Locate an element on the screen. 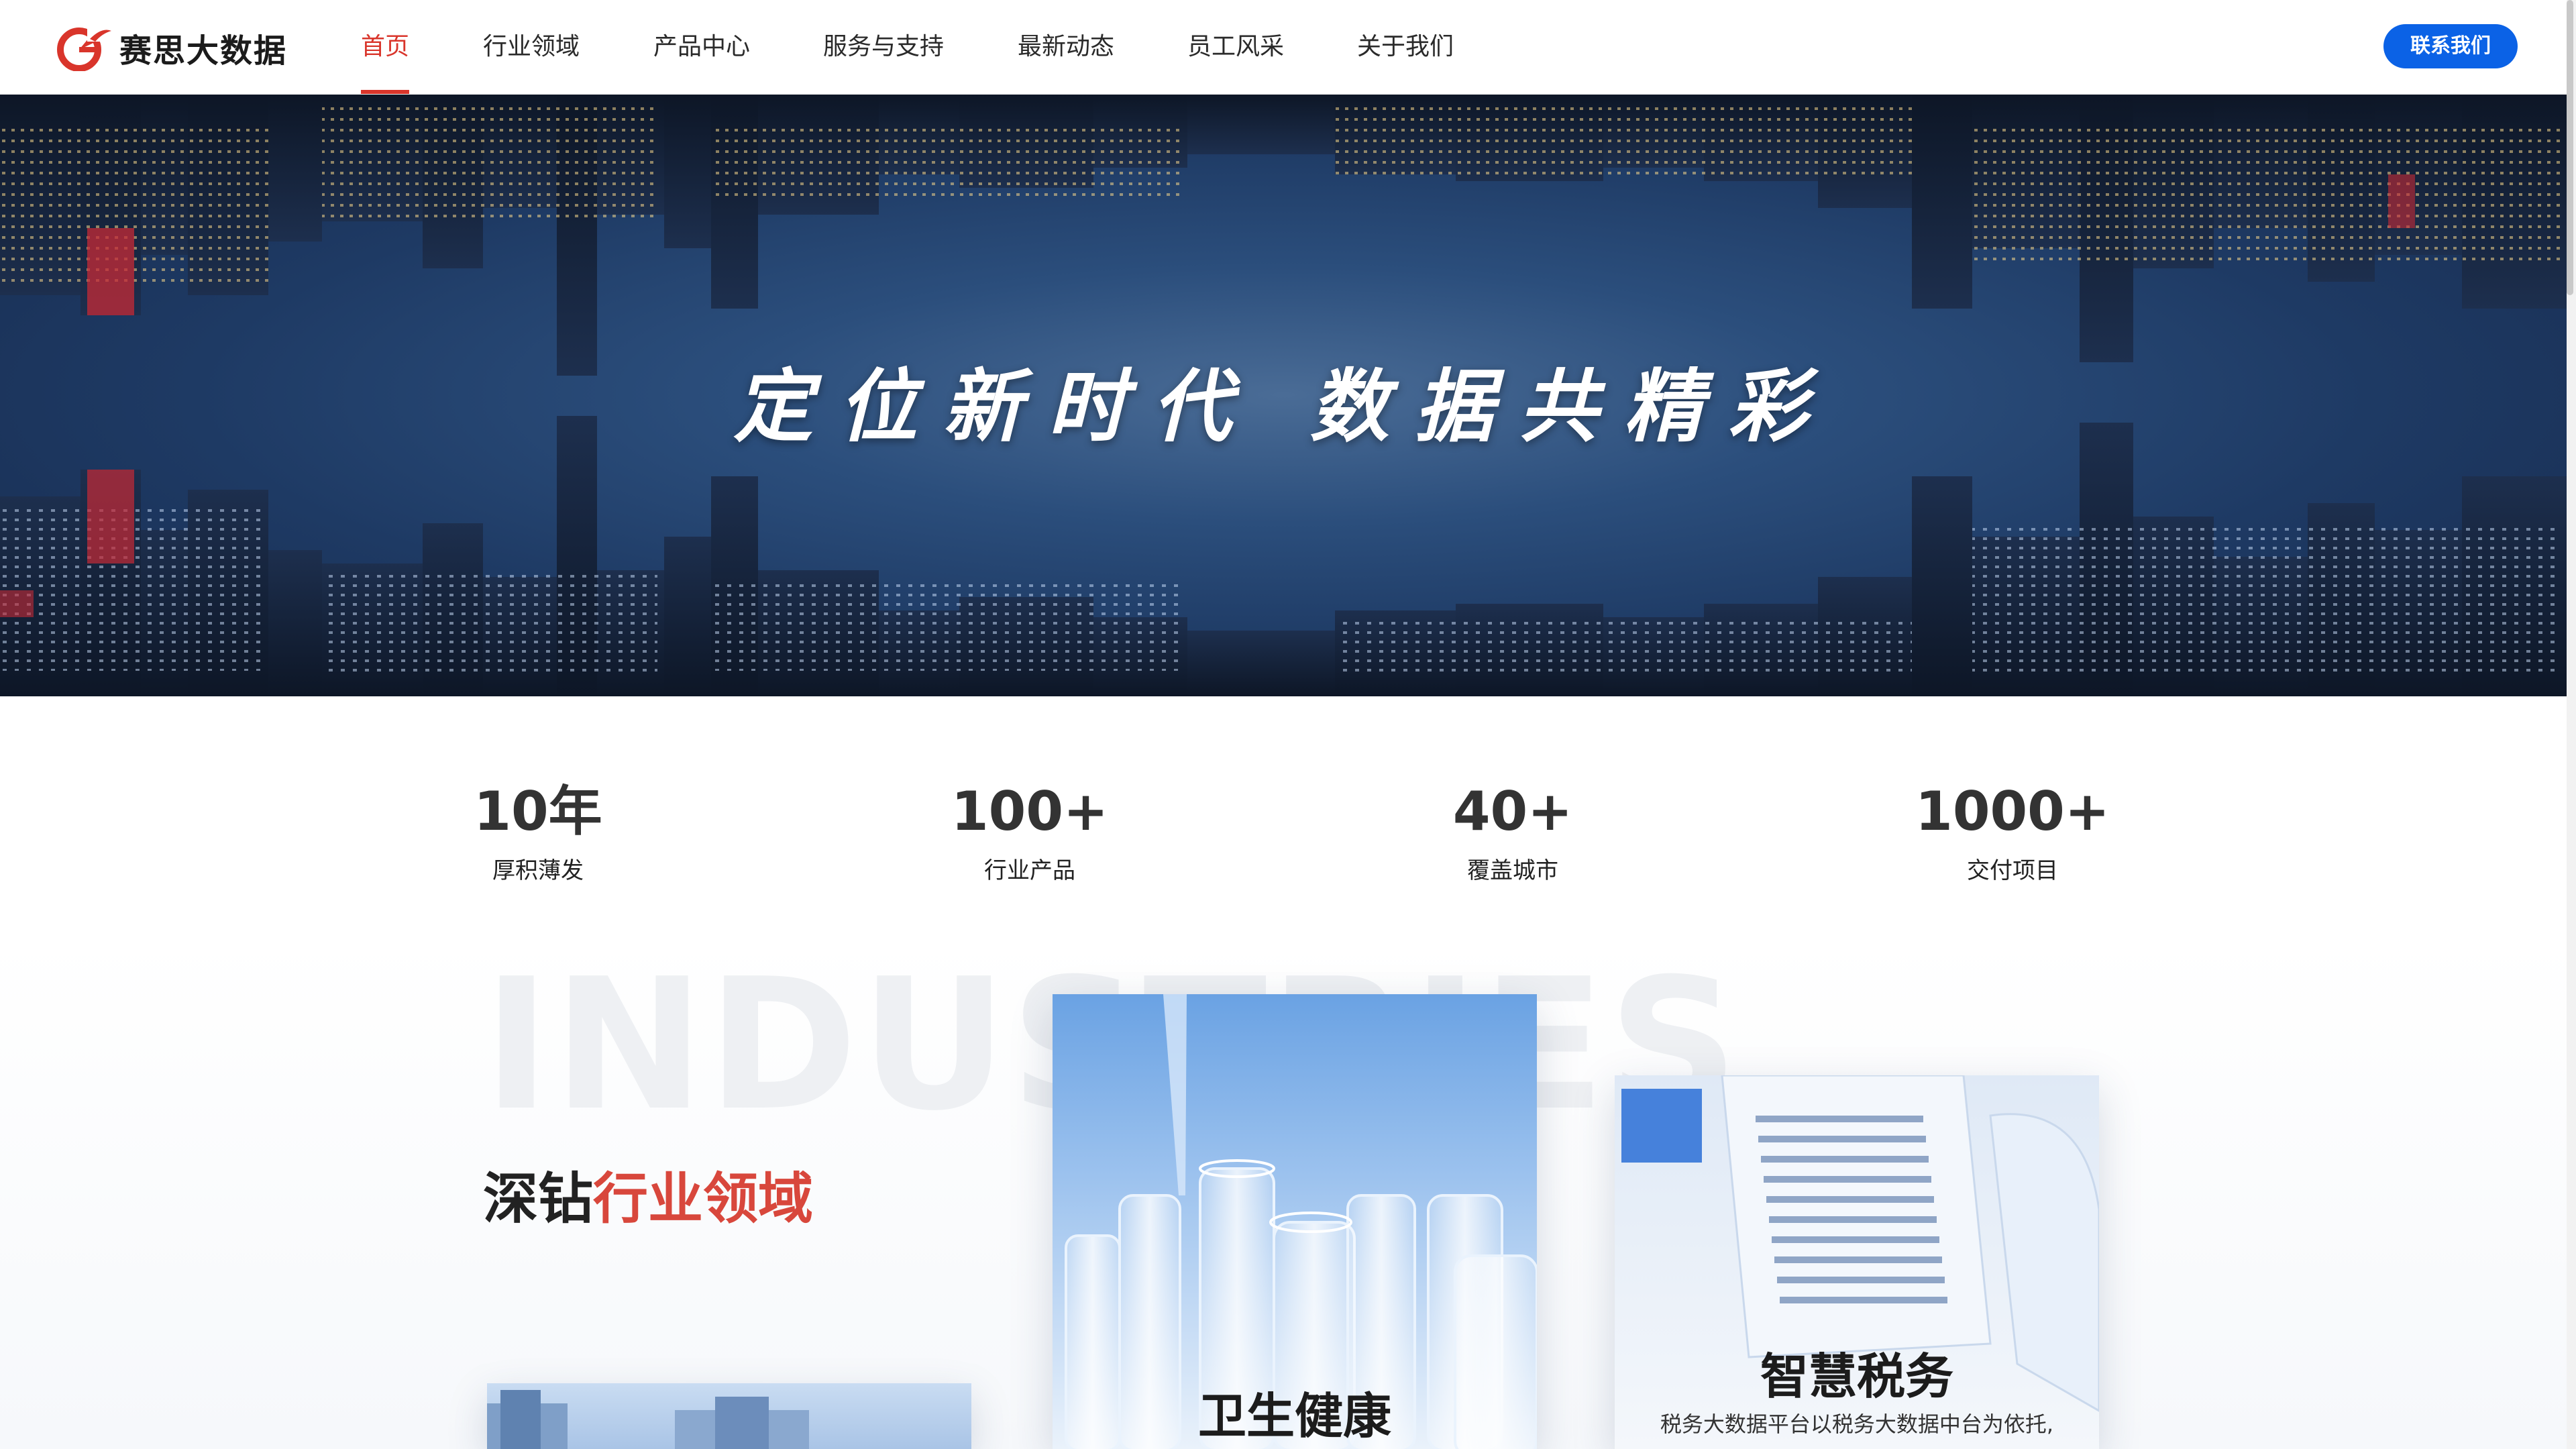  stat-years: 10年 厚积薄发 is located at coordinates (538, 831).